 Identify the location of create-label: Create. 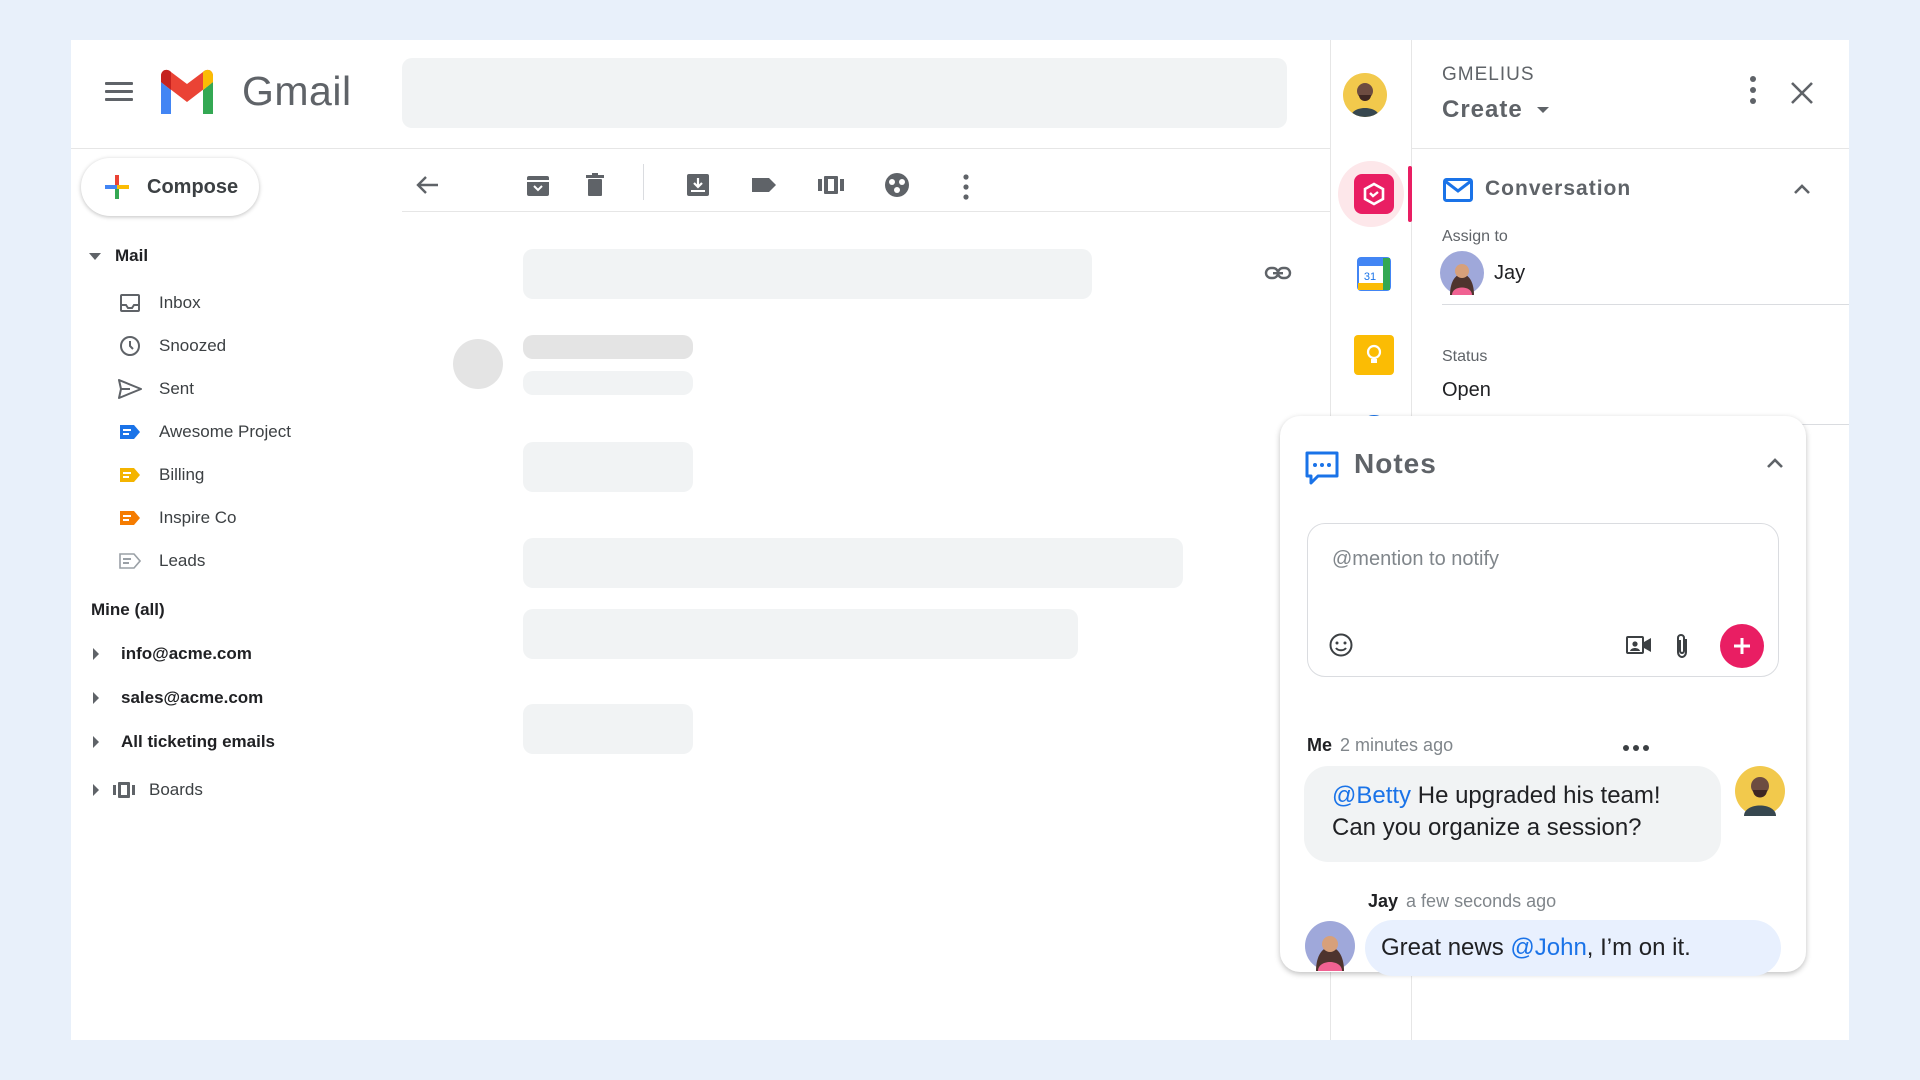
(1482, 109).